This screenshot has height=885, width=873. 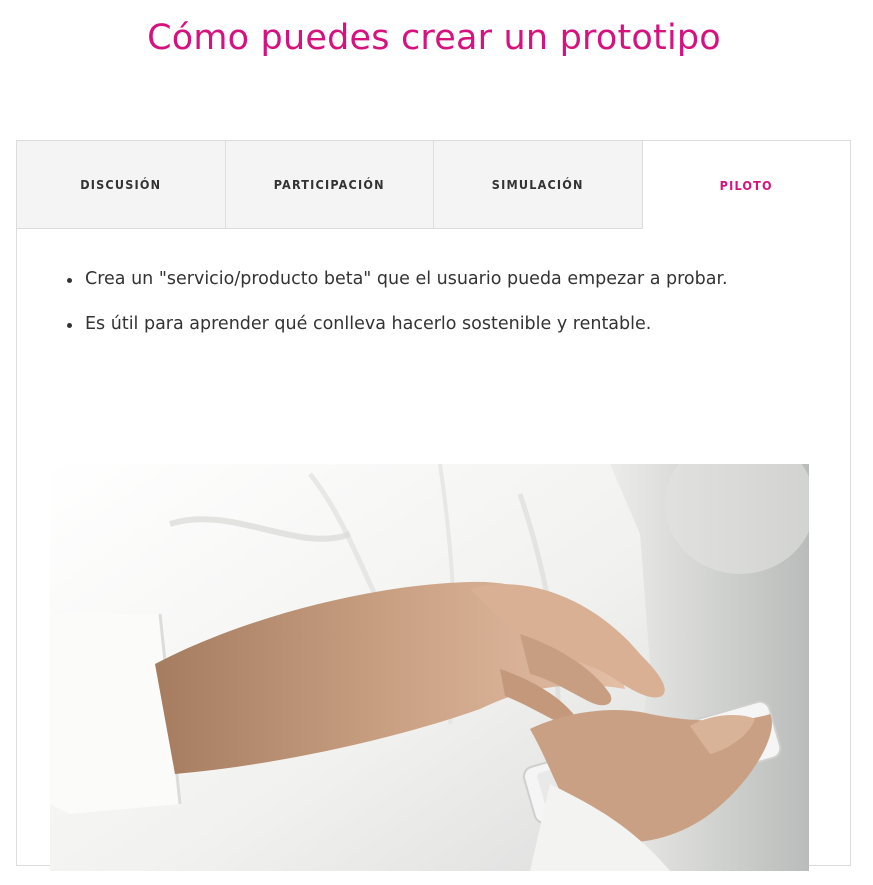 I want to click on tab-label: SIMULACIÓN, so click(x=537, y=184).